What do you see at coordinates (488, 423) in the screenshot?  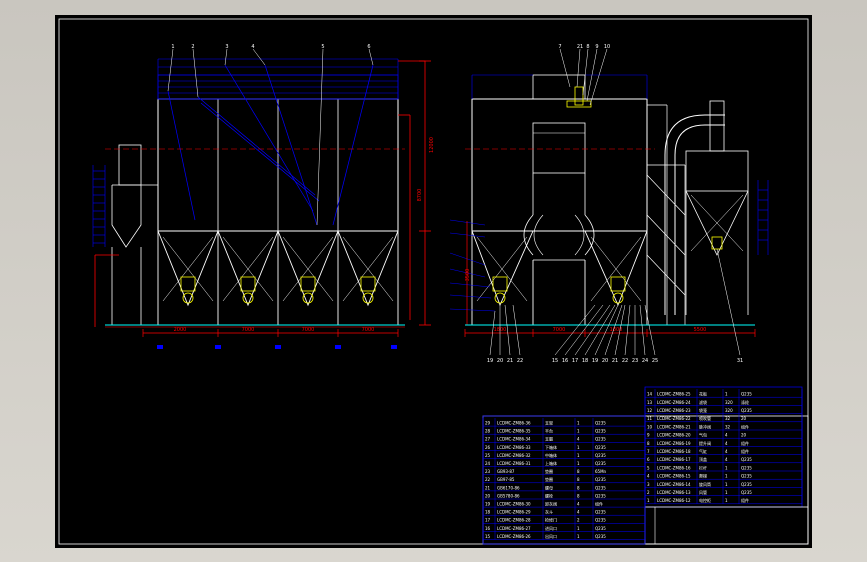 I see `bom-cell-no: 29` at bounding box center [488, 423].